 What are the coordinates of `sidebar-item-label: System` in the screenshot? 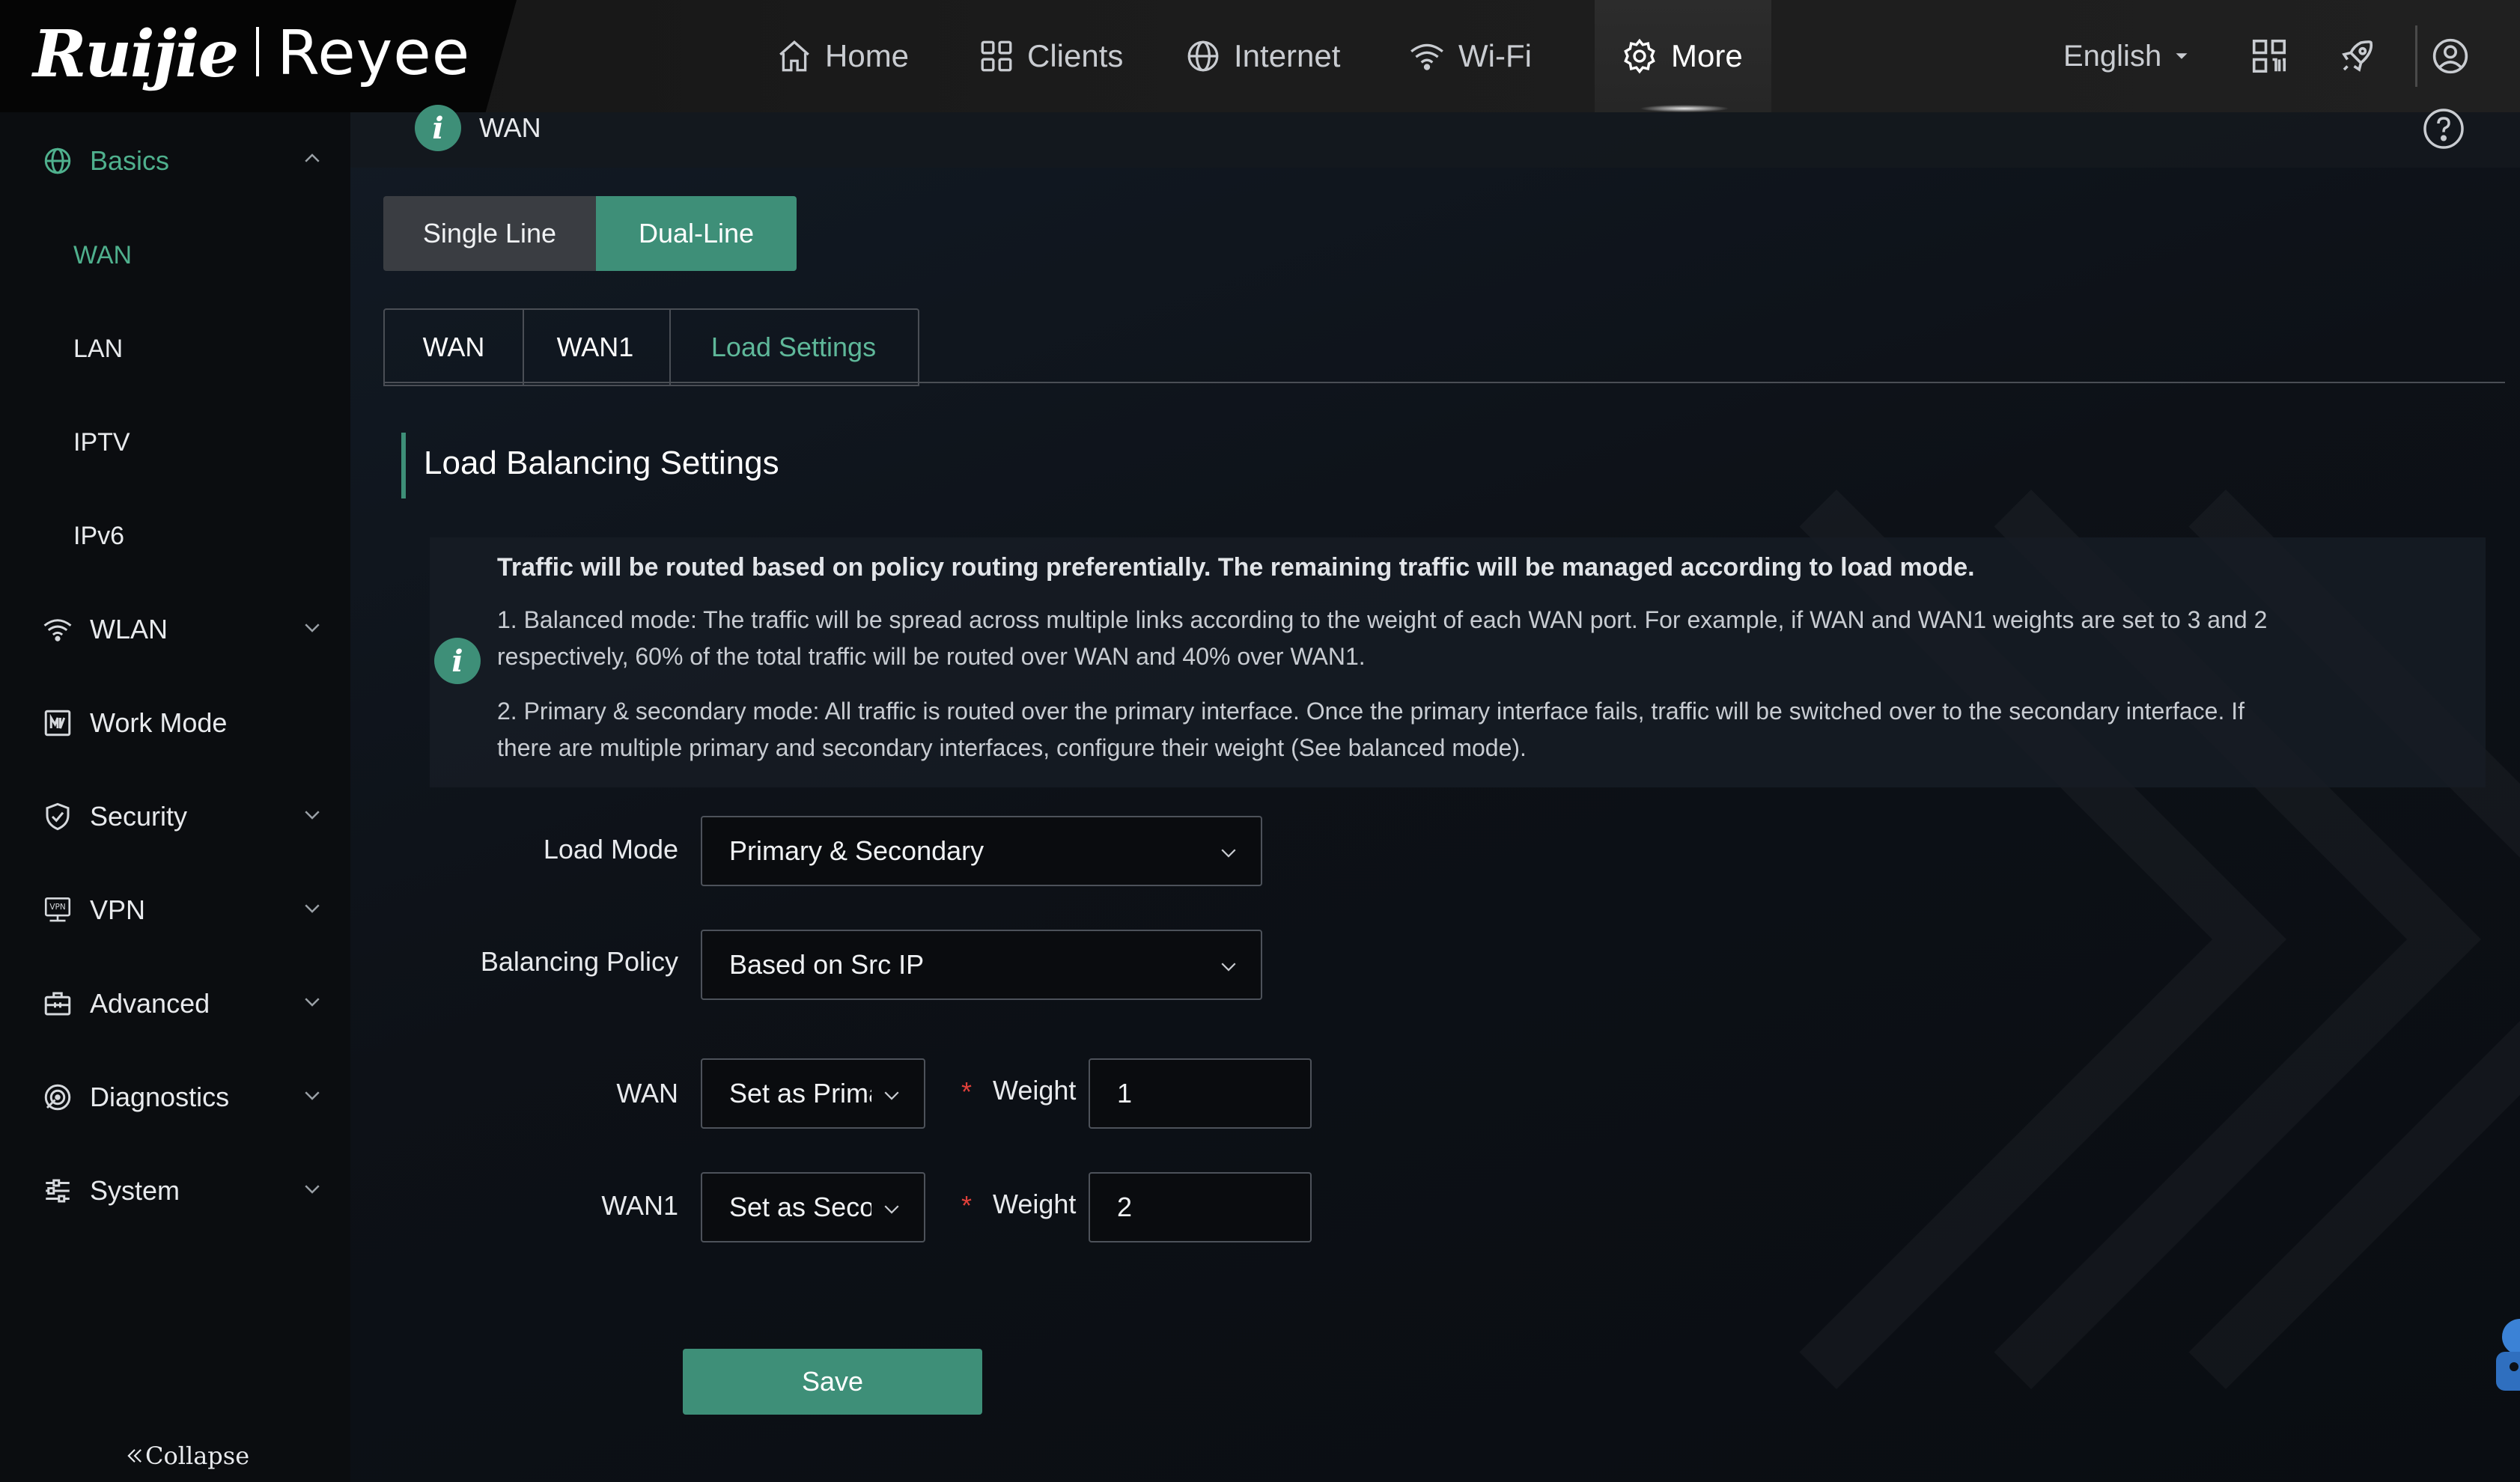 It's located at (135, 1190).